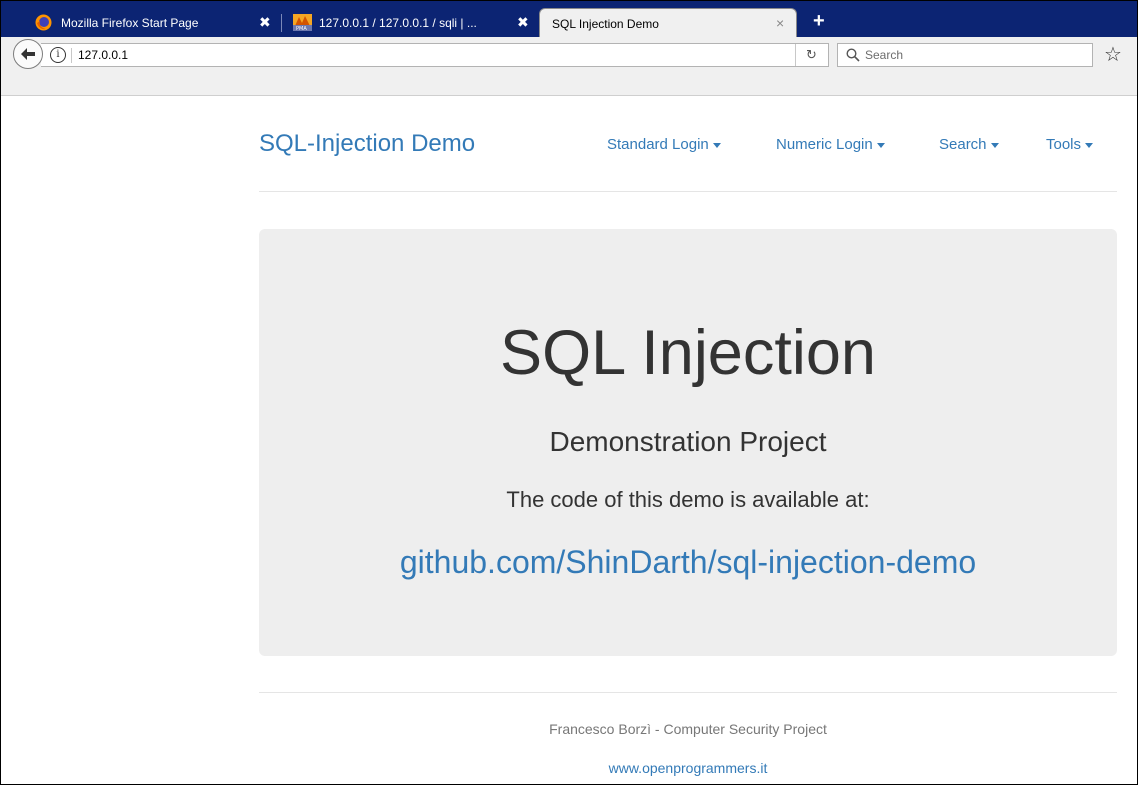 This screenshot has width=1138, height=785. Describe the element at coordinates (435, 55) in the screenshot. I see `address-bar: i 127.0.0.1 ↻` at that location.